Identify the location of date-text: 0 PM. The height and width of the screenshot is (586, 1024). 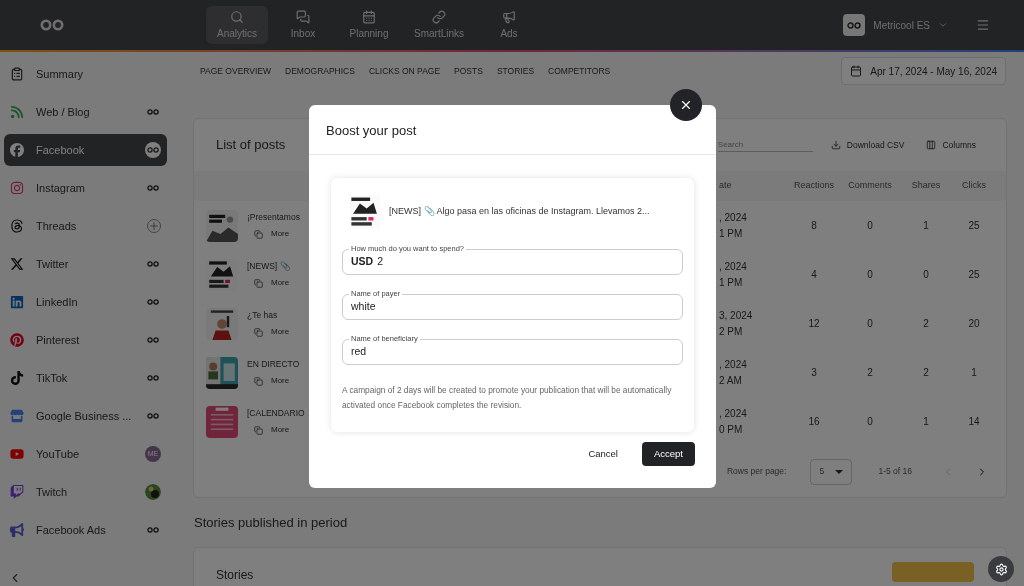
(731, 429).